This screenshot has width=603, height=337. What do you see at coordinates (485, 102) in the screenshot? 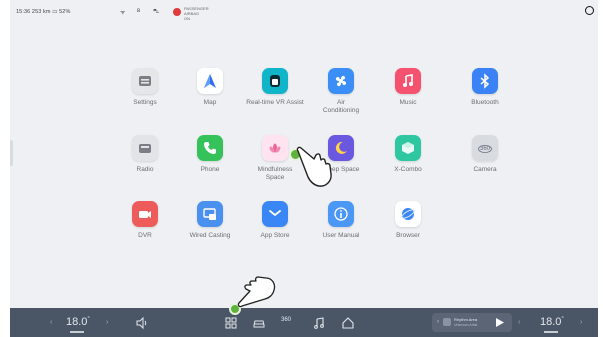
I see `app-label: Bluetooth` at bounding box center [485, 102].